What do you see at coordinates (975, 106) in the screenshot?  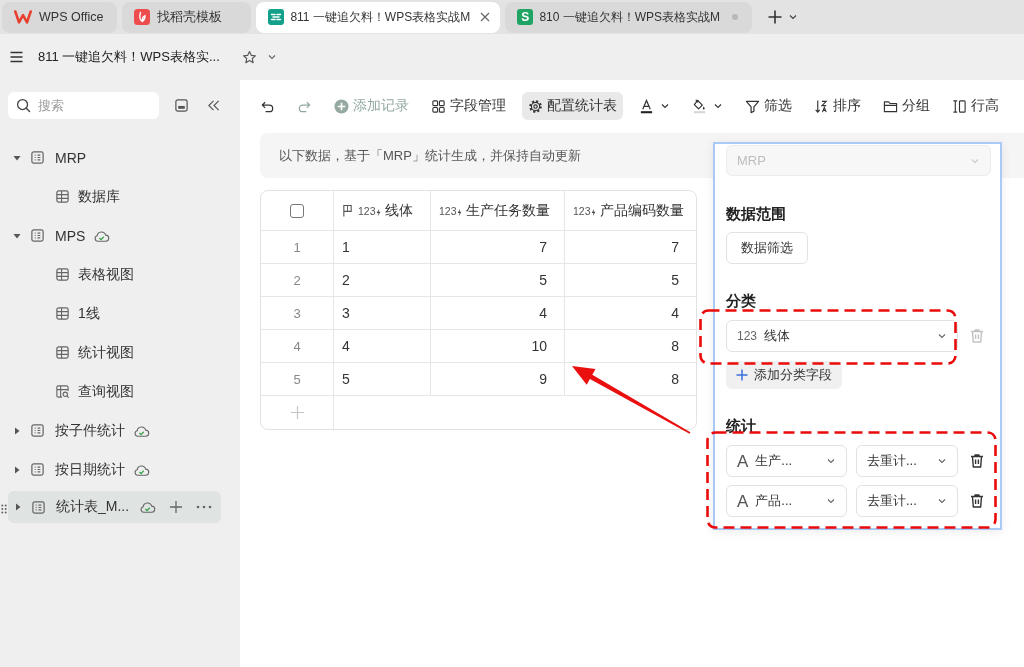 I see `row-height-button: 行高` at bounding box center [975, 106].